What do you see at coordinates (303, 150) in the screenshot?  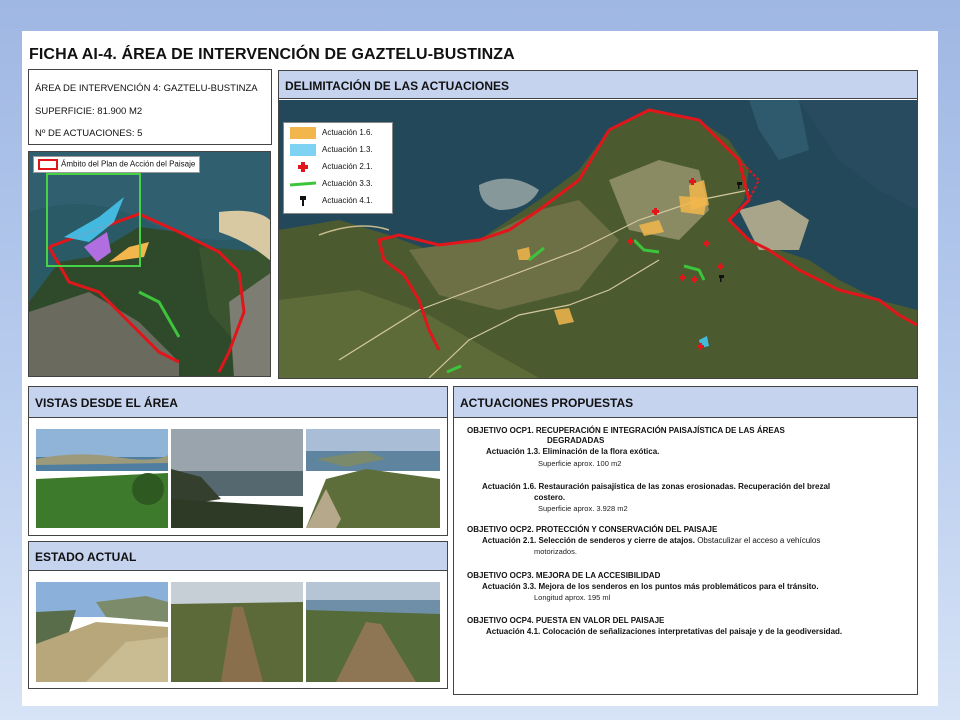 I see `cyan-area-icon` at bounding box center [303, 150].